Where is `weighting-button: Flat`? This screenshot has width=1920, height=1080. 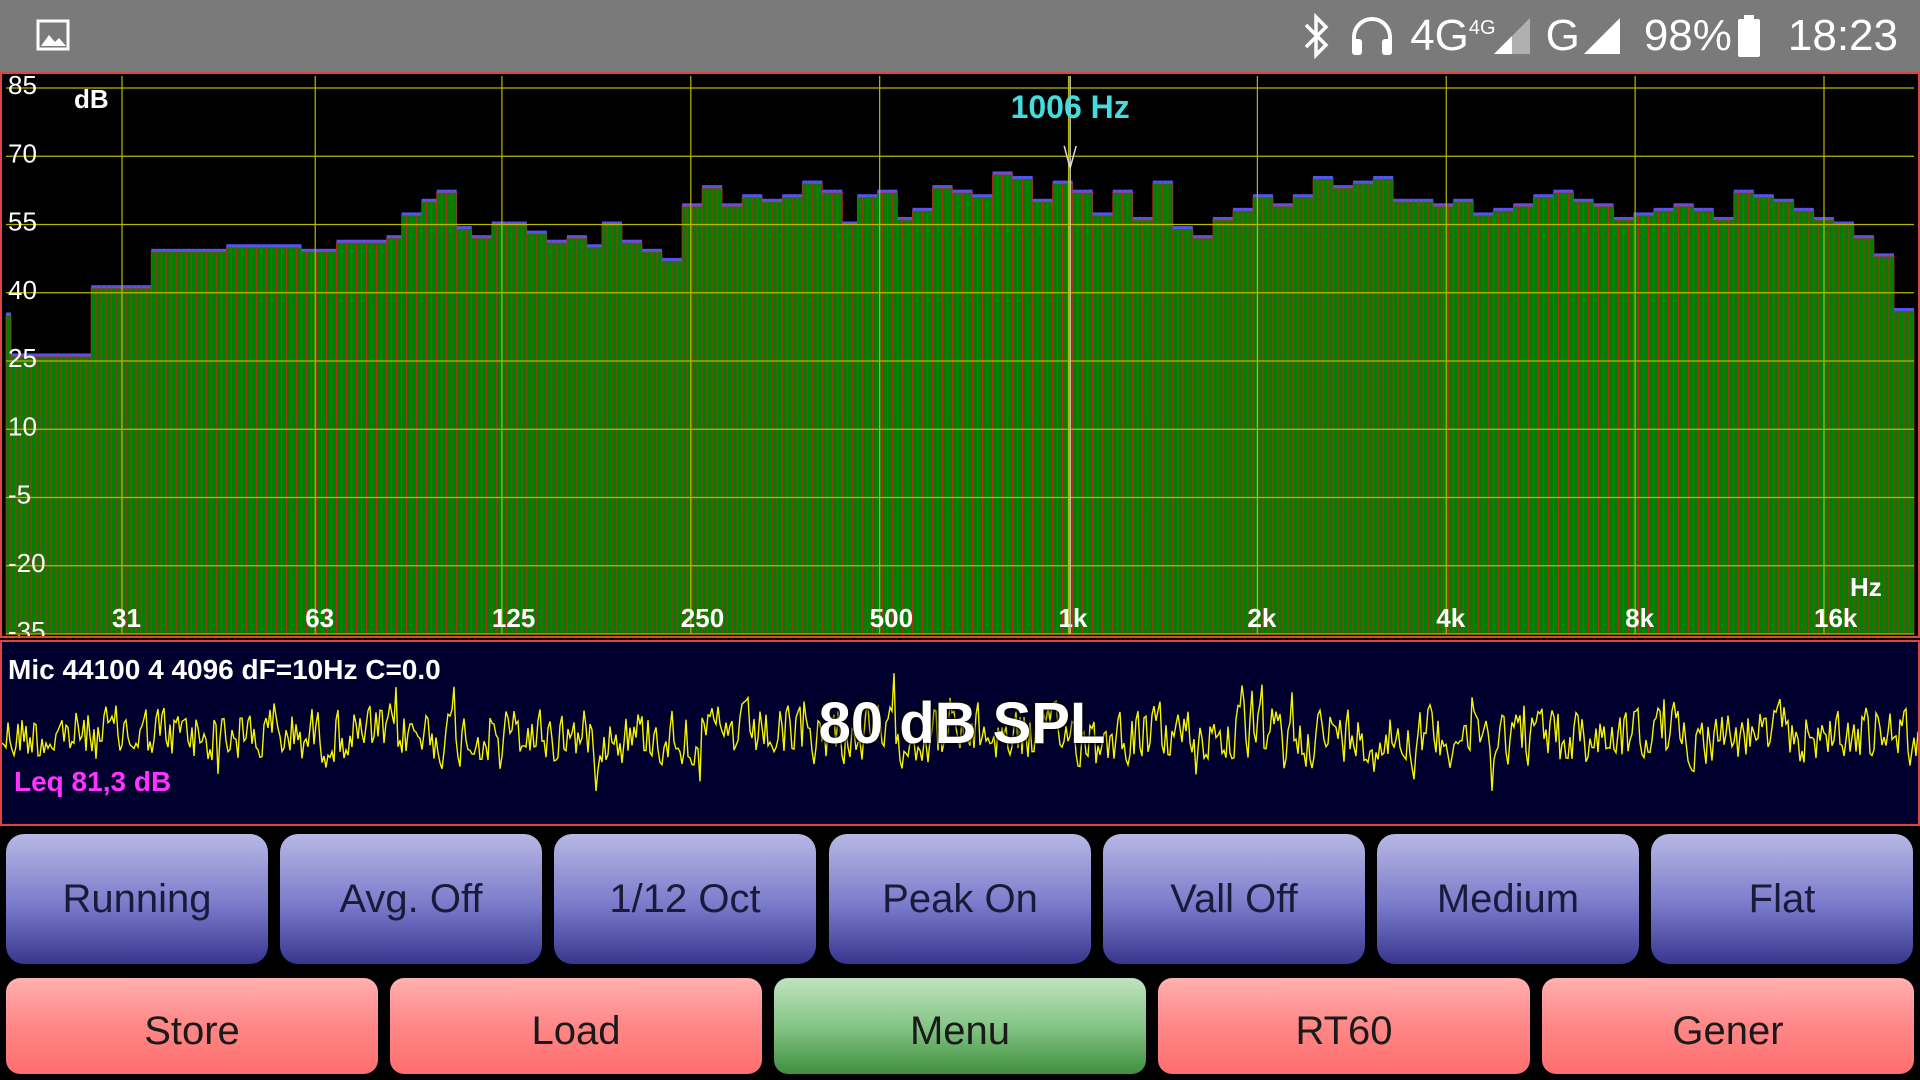
weighting-button: Flat is located at coordinates (1782, 899).